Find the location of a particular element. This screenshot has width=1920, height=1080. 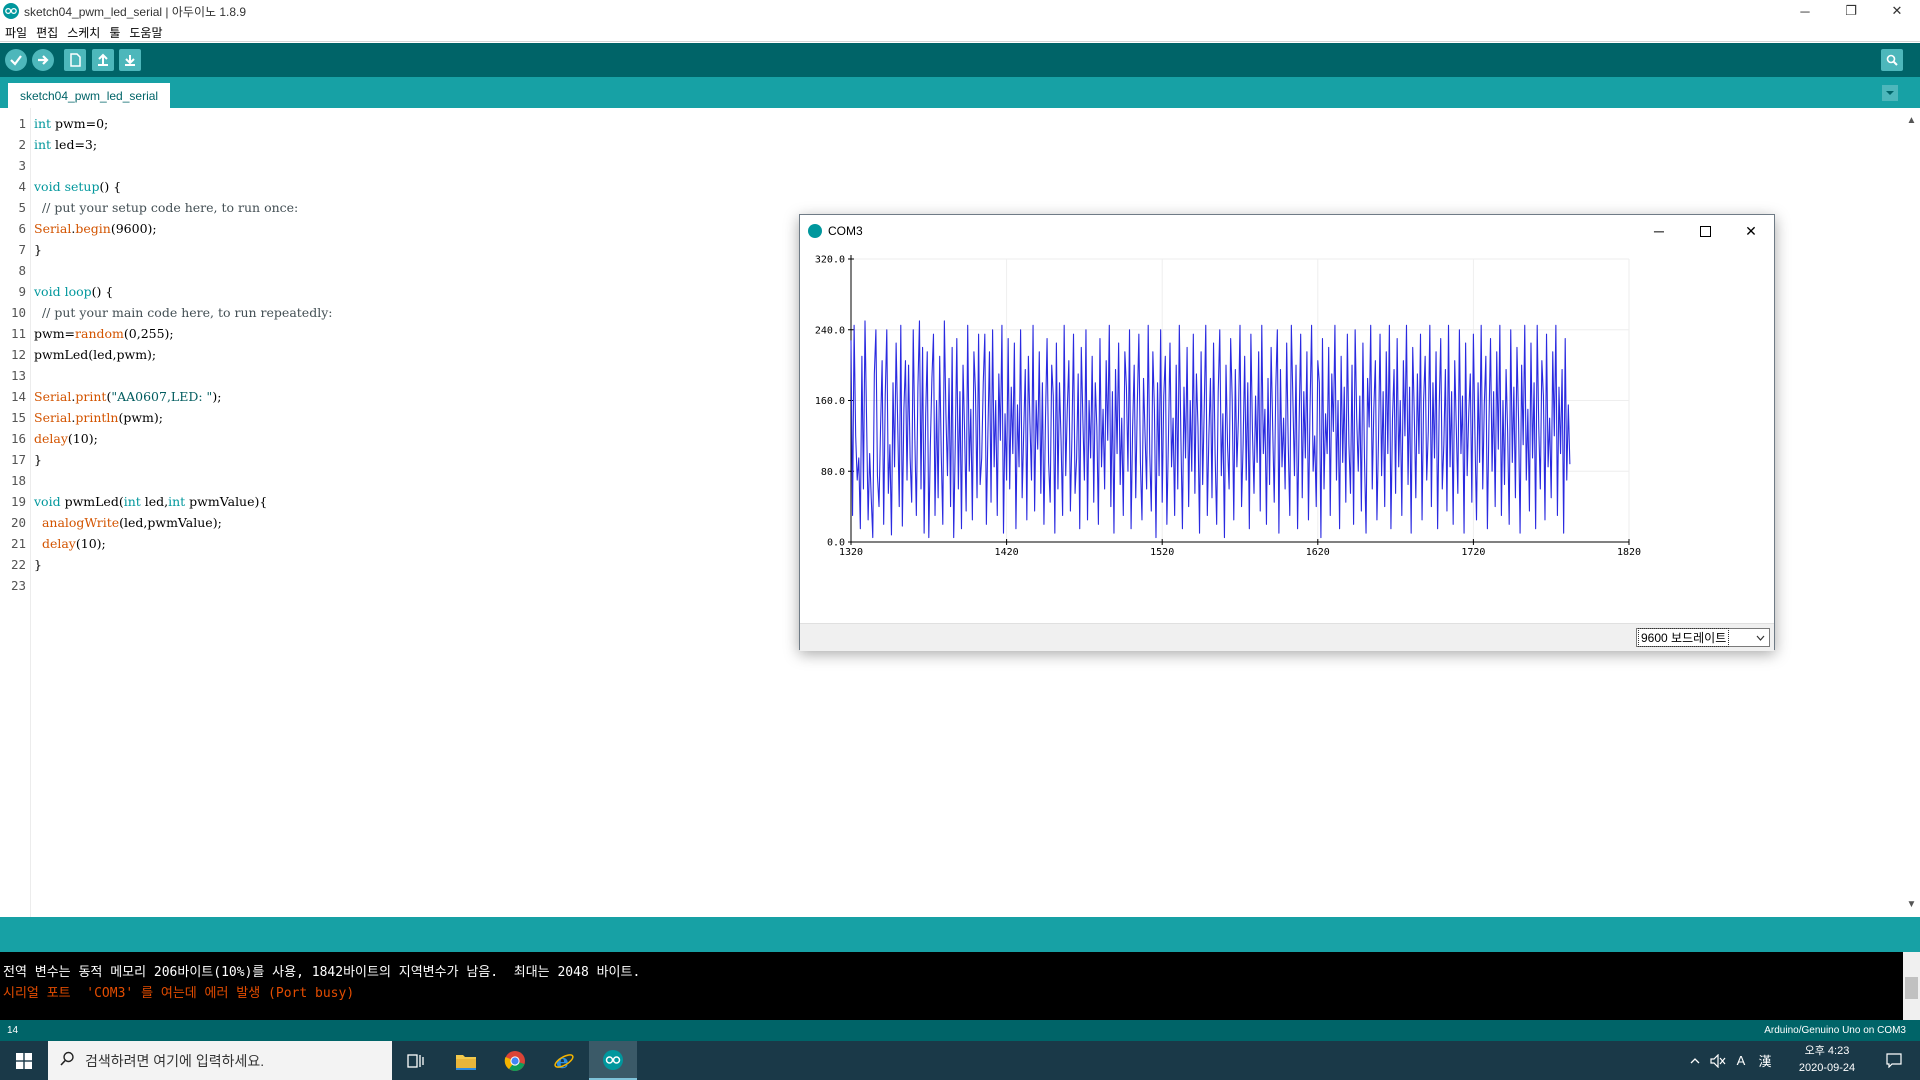

y-tick-label: 0.0 is located at coordinates (836, 543).